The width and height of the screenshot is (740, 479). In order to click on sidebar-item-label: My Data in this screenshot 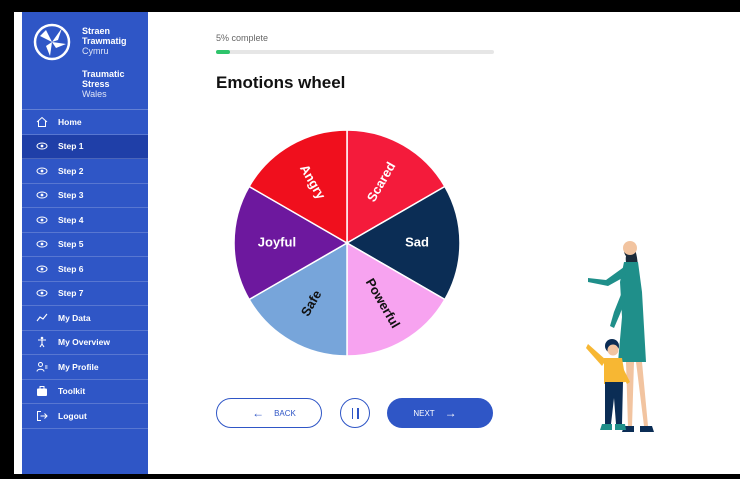, I will do `click(74, 317)`.